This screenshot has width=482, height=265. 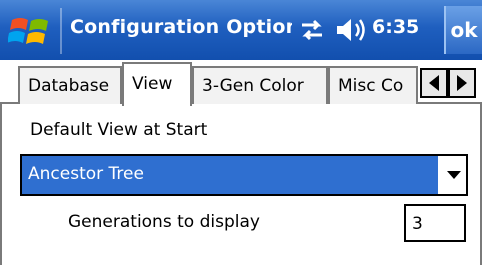 What do you see at coordinates (70, 85) in the screenshot?
I see `tab-database: Database` at bounding box center [70, 85].